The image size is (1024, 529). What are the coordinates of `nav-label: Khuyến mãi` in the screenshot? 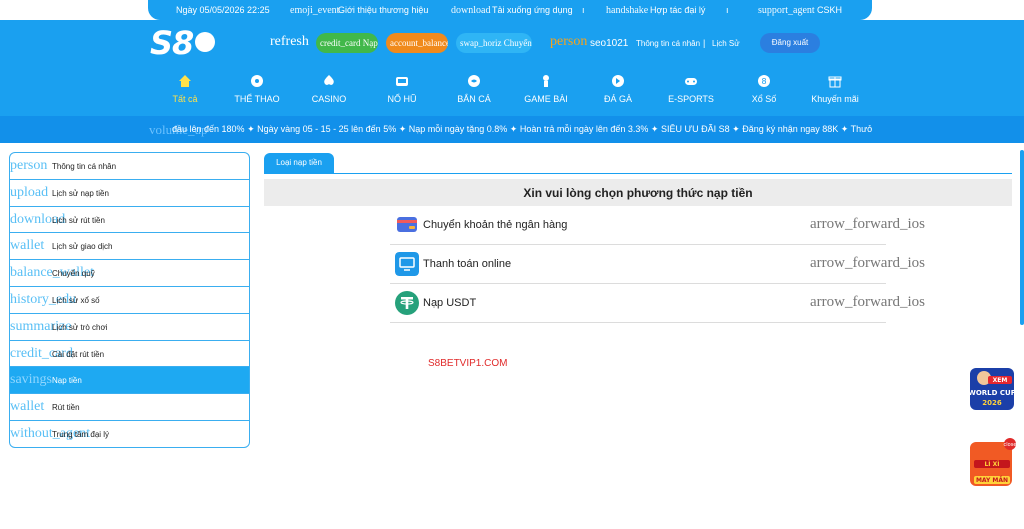 It's located at (835, 99).